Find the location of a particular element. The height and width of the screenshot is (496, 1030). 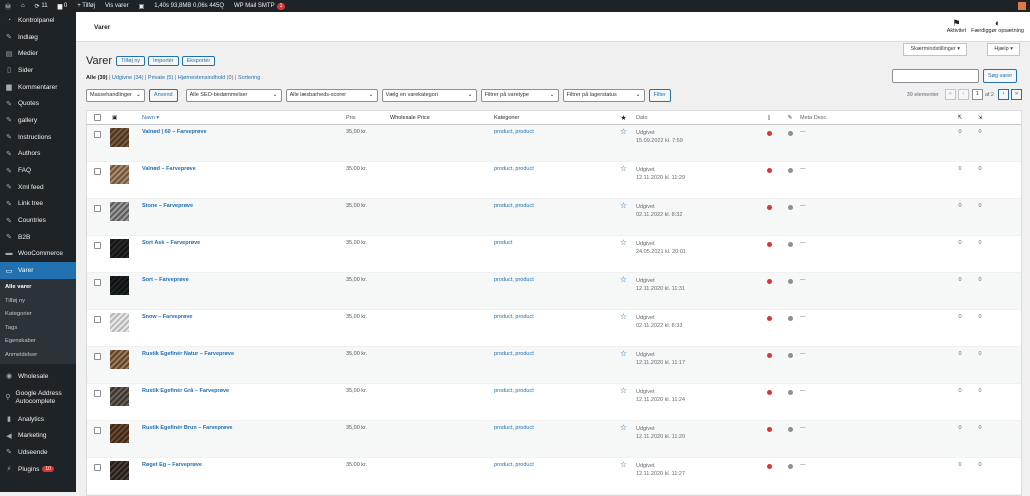

setup-button: ◐ Færdiggør opsætning is located at coordinates (997, 26).